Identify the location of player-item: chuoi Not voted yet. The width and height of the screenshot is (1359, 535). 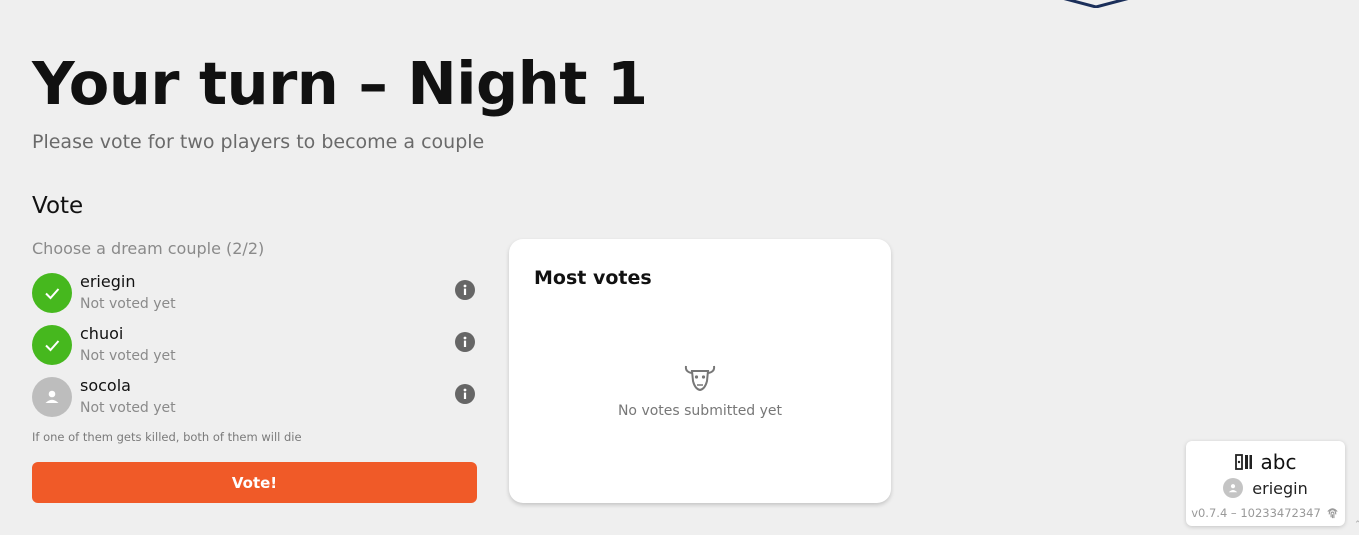
(254, 348).